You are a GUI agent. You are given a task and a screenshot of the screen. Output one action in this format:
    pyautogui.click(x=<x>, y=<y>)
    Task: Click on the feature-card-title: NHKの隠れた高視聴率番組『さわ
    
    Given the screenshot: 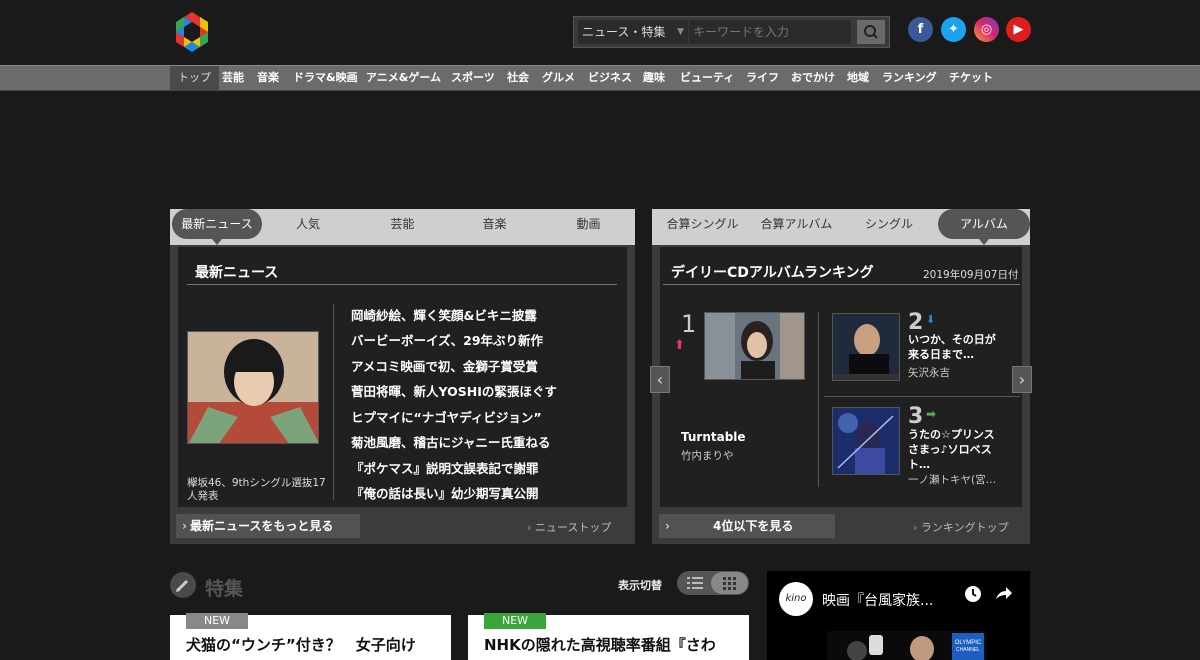 What is the action you would take?
    pyautogui.click(x=600, y=645)
    